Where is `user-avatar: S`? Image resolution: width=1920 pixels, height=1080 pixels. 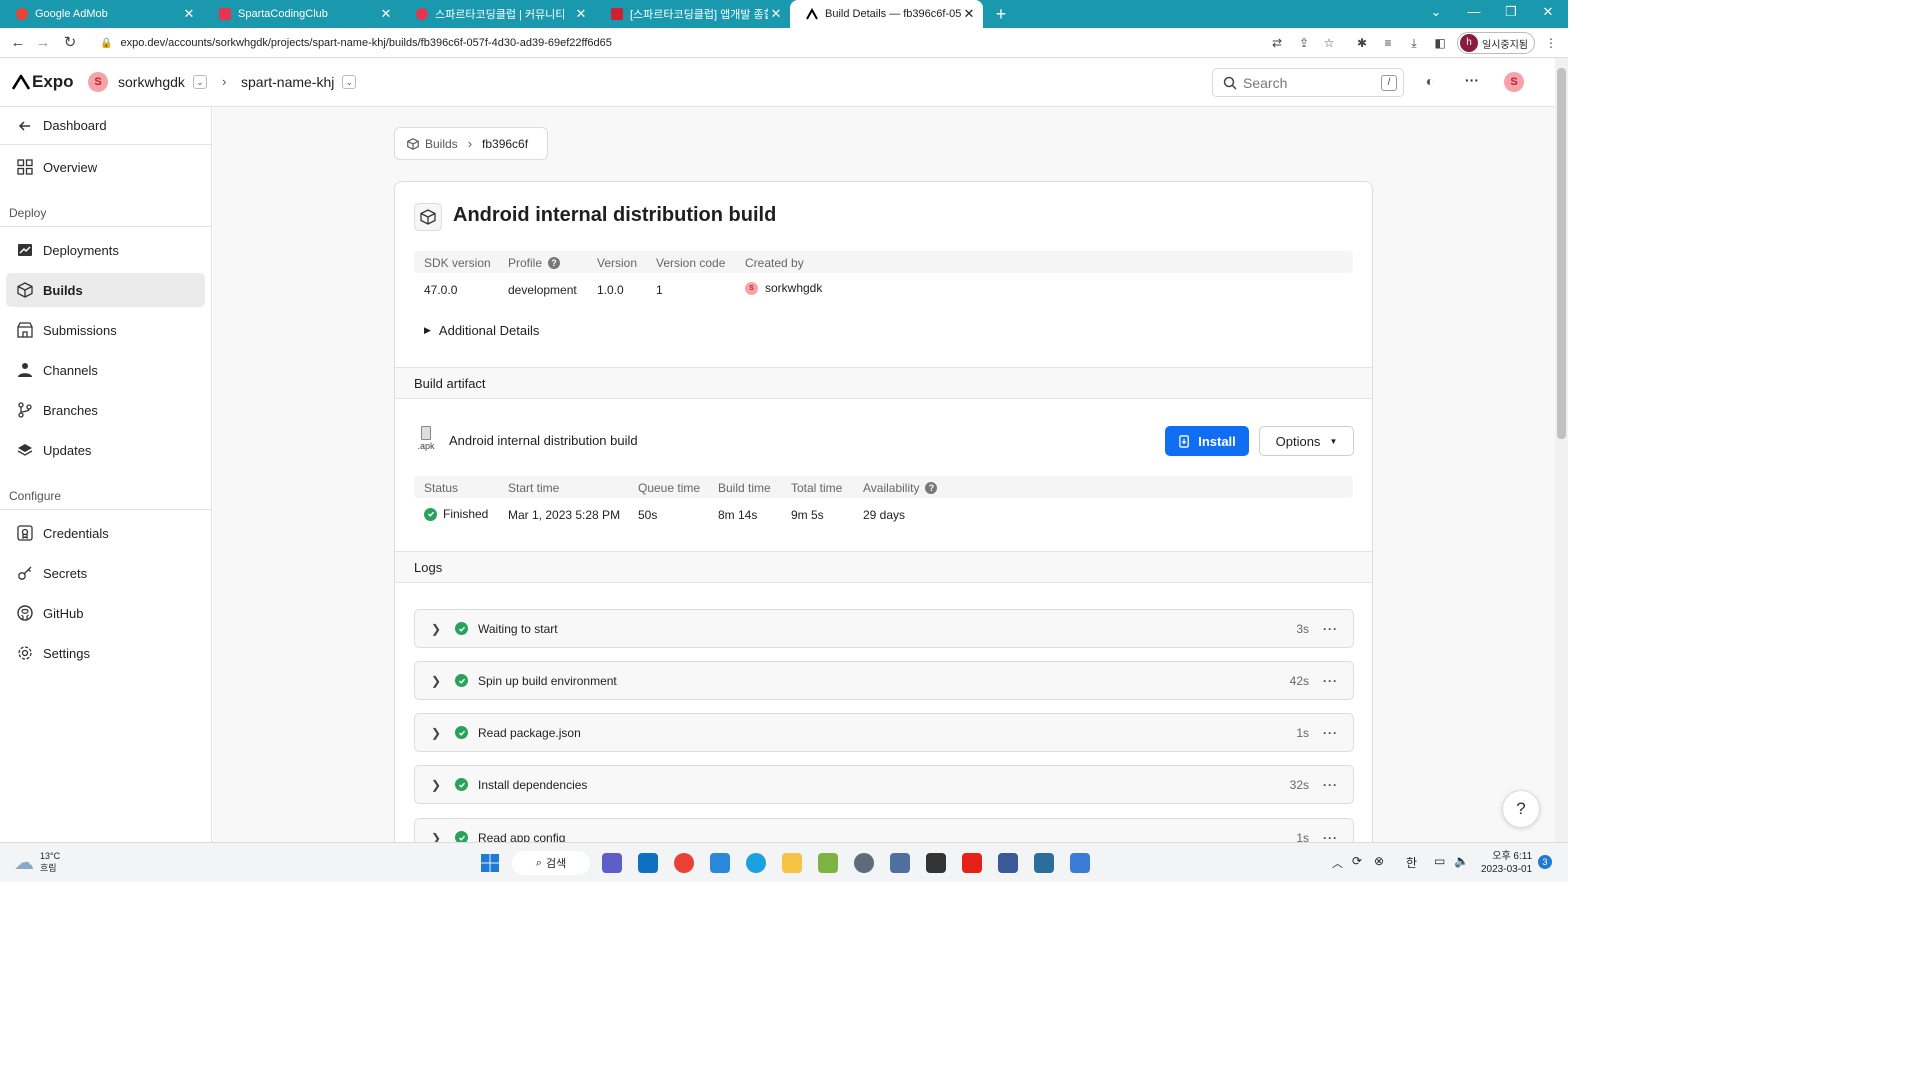
user-avatar: S is located at coordinates (1514, 82).